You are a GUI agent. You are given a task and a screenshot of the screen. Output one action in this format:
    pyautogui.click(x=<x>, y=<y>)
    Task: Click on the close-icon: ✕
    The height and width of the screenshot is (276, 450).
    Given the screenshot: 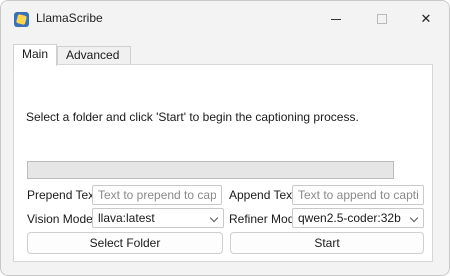 What is the action you would take?
    pyautogui.click(x=426, y=18)
    